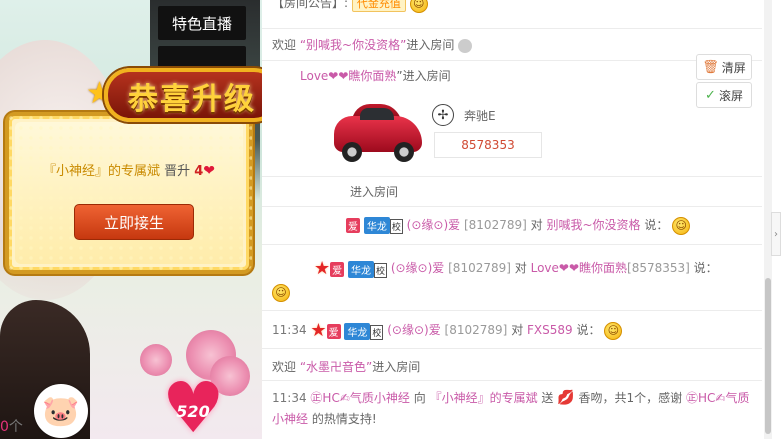 The image size is (781, 439). What do you see at coordinates (353, 45) in the screenshot?
I see `welcome-user: “别喊我~你没资格”` at bounding box center [353, 45].